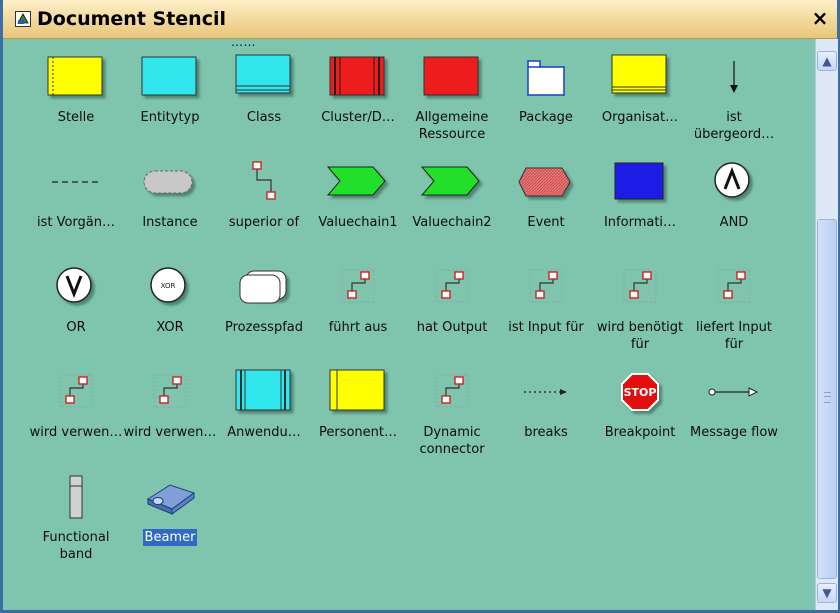  What do you see at coordinates (640, 182) in the screenshot?
I see `information-shape-icon` at bounding box center [640, 182].